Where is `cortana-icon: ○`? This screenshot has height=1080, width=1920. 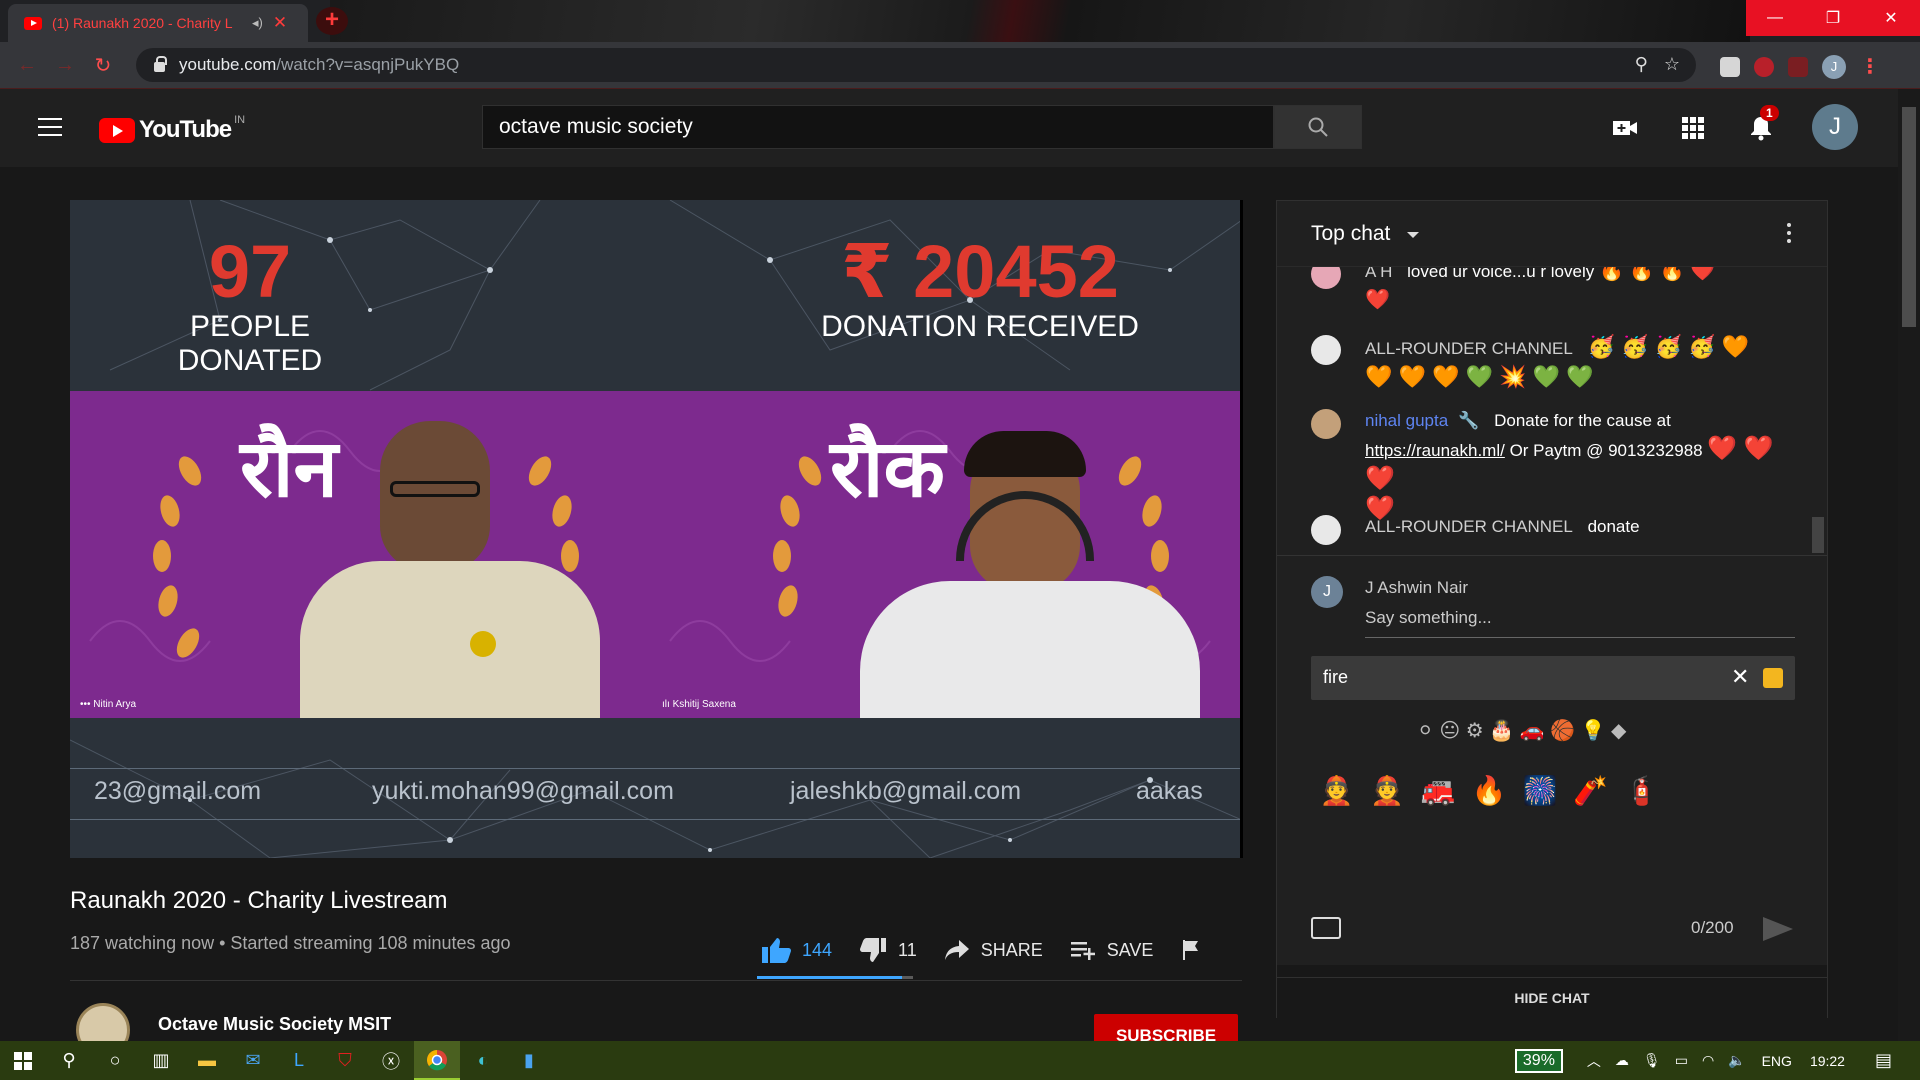 cortana-icon: ○ is located at coordinates (115, 1060).